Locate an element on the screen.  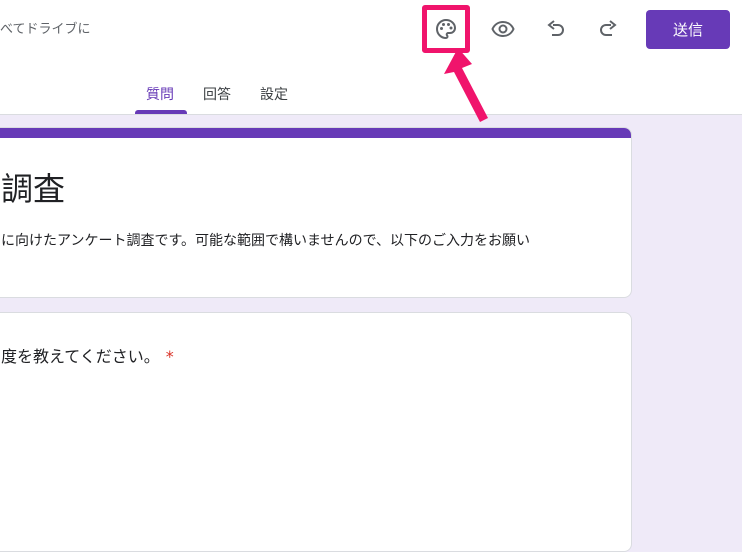
send-button: 送信 is located at coordinates (688, 29).